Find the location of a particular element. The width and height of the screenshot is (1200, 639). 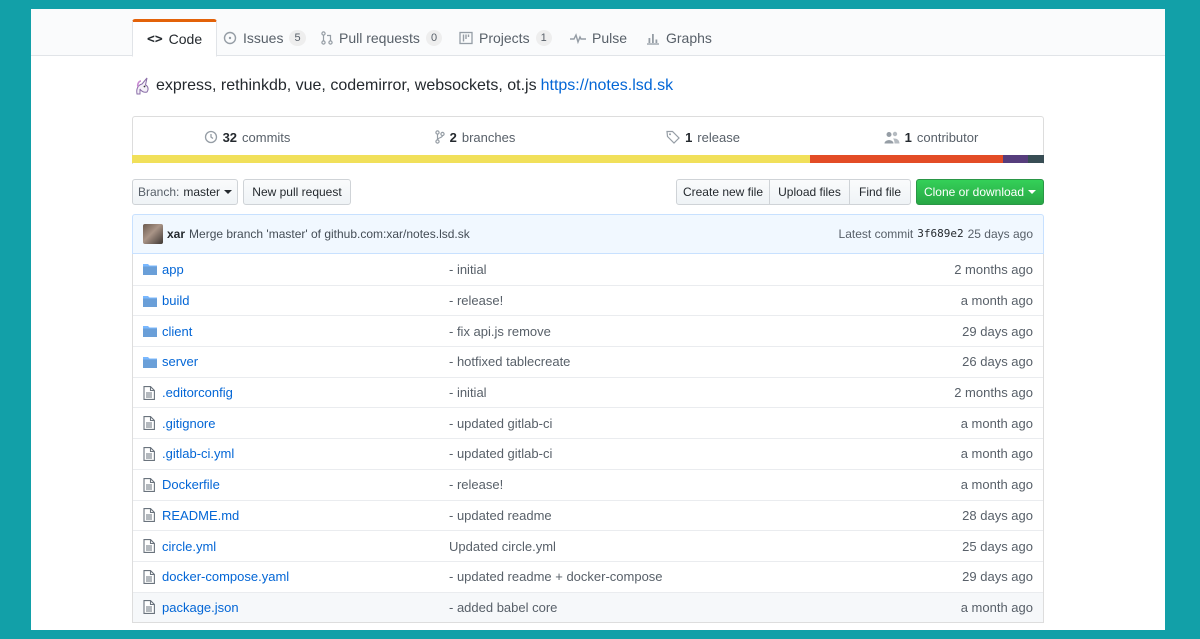

tab-code: <> Code is located at coordinates (175, 38).